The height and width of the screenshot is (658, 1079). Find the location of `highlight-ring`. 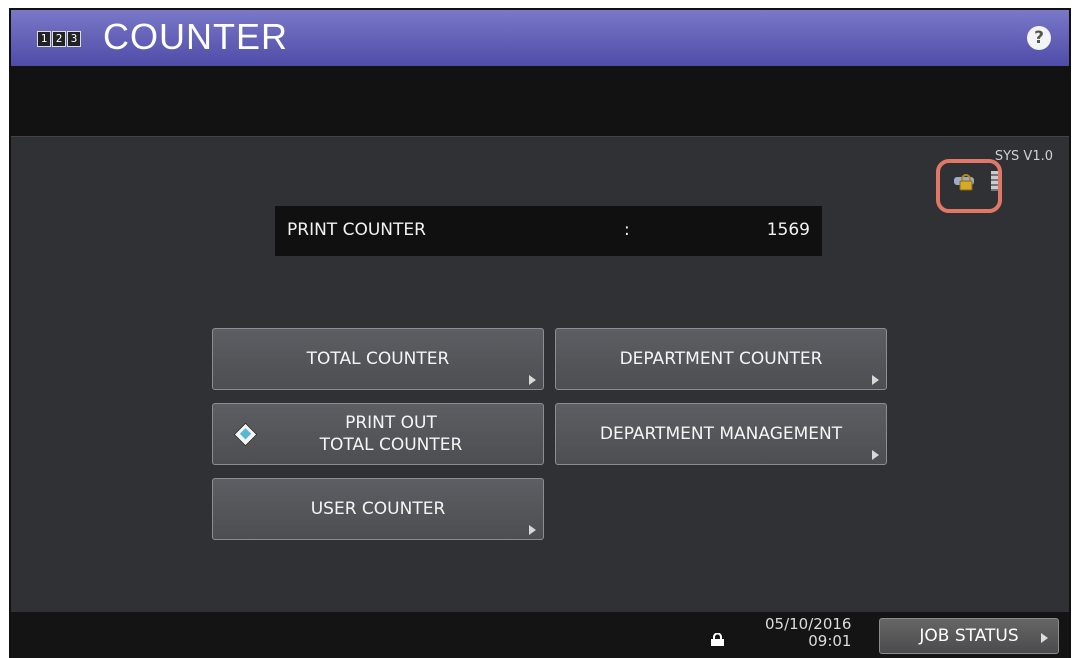

highlight-ring is located at coordinates (969, 186).